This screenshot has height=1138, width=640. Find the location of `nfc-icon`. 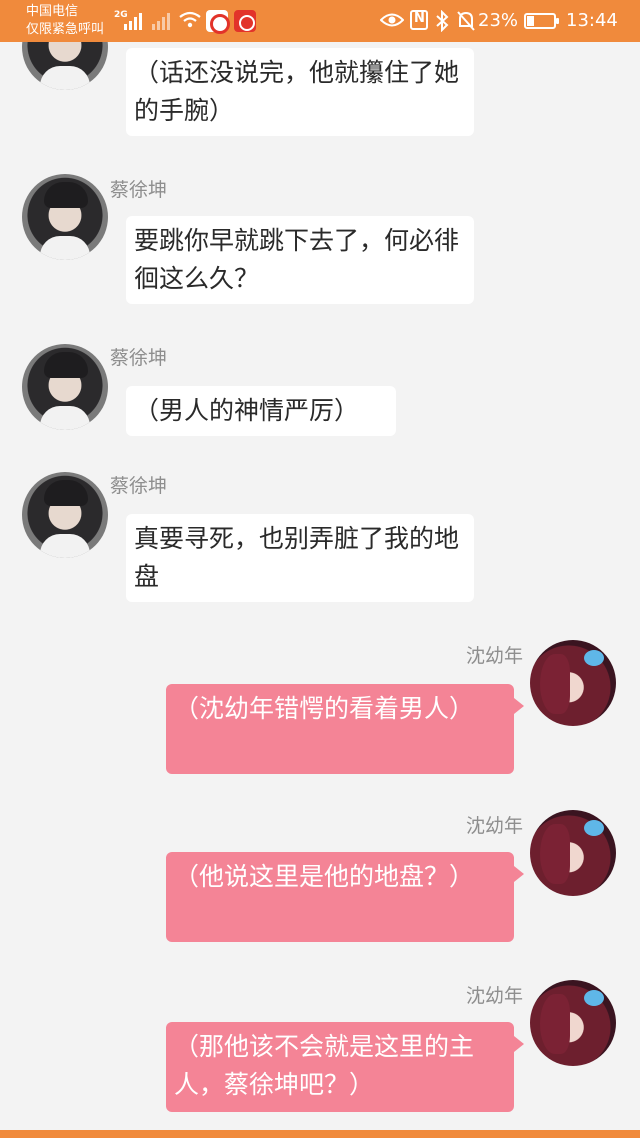

nfc-icon is located at coordinates (419, 20).